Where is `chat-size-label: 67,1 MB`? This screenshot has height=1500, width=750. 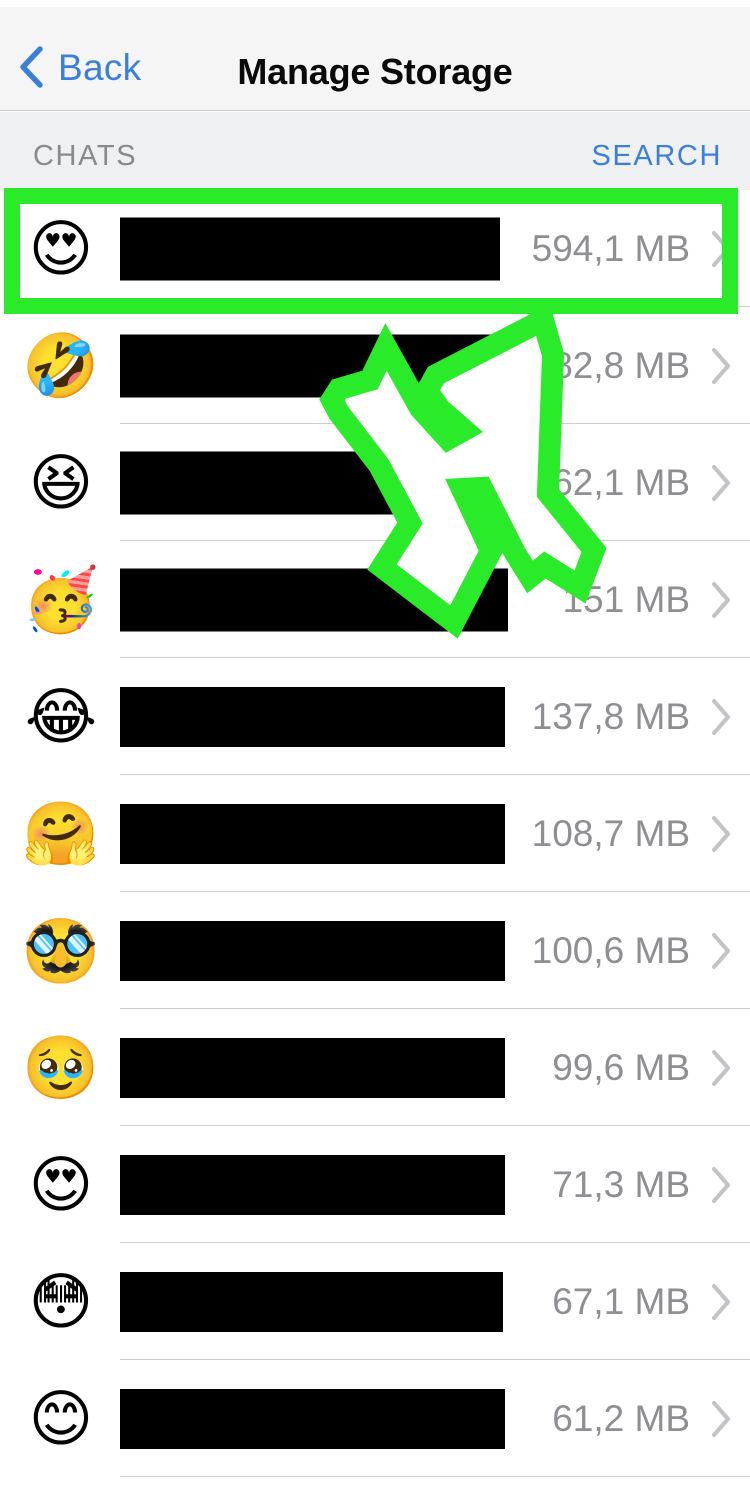
chat-size-label: 67,1 MB is located at coordinates (621, 1301).